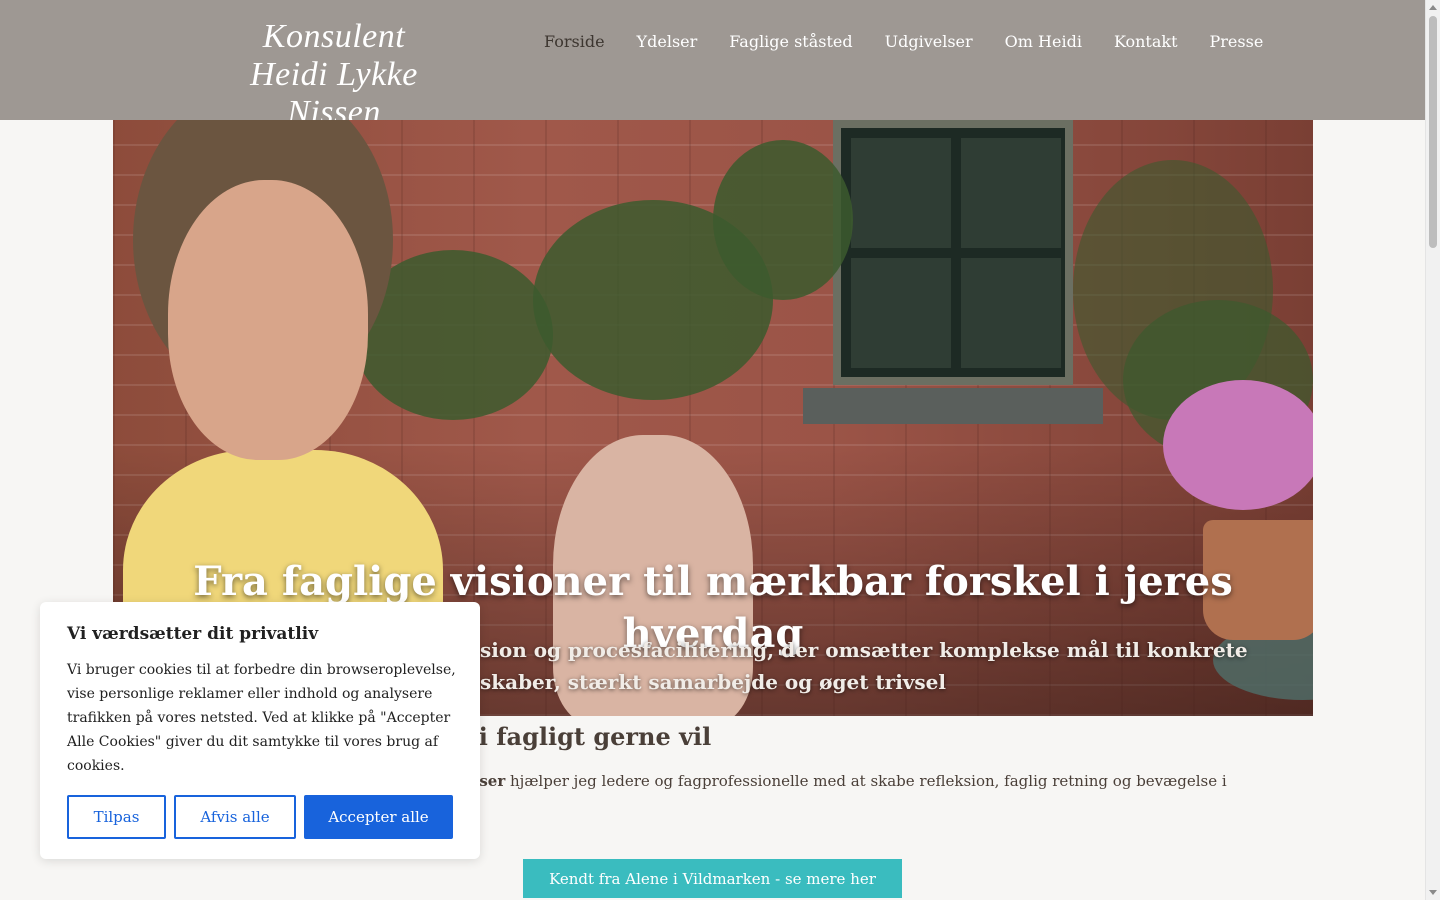 This screenshot has width=1440, height=900. I want to click on nav-item-kontakt: Kontakt, so click(1146, 42).